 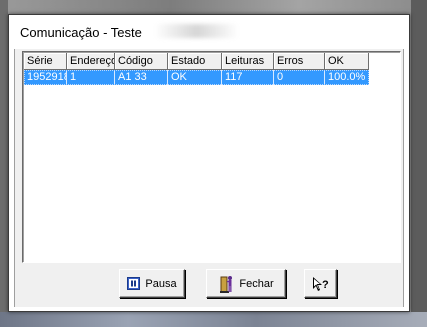 What do you see at coordinates (196, 31) in the screenshot?
I see `redacted-title-area` at bounding box center [196, 31].